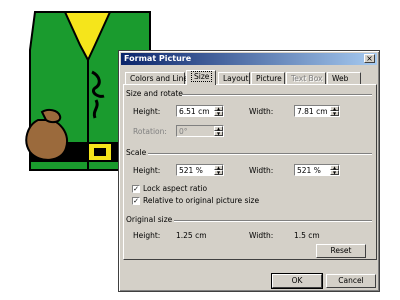 This screenshot has width=400, height=300. I want to click on lock-aspect-ratio-checkbox: ✓ Lock aspect ratio, so click(169, 188).